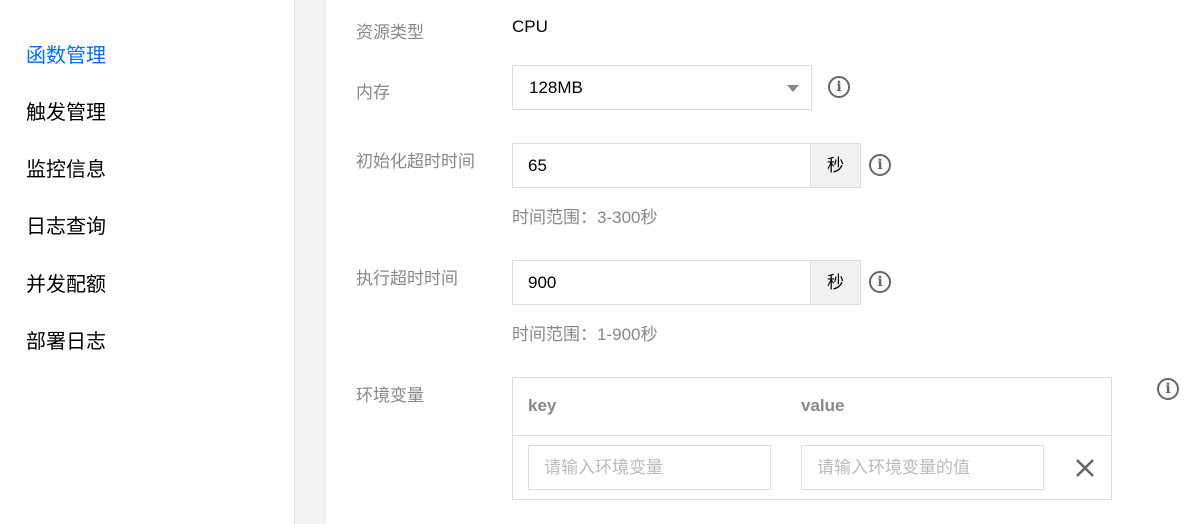  I want to click on env-vars-table-header: key value, so click(812, 407).